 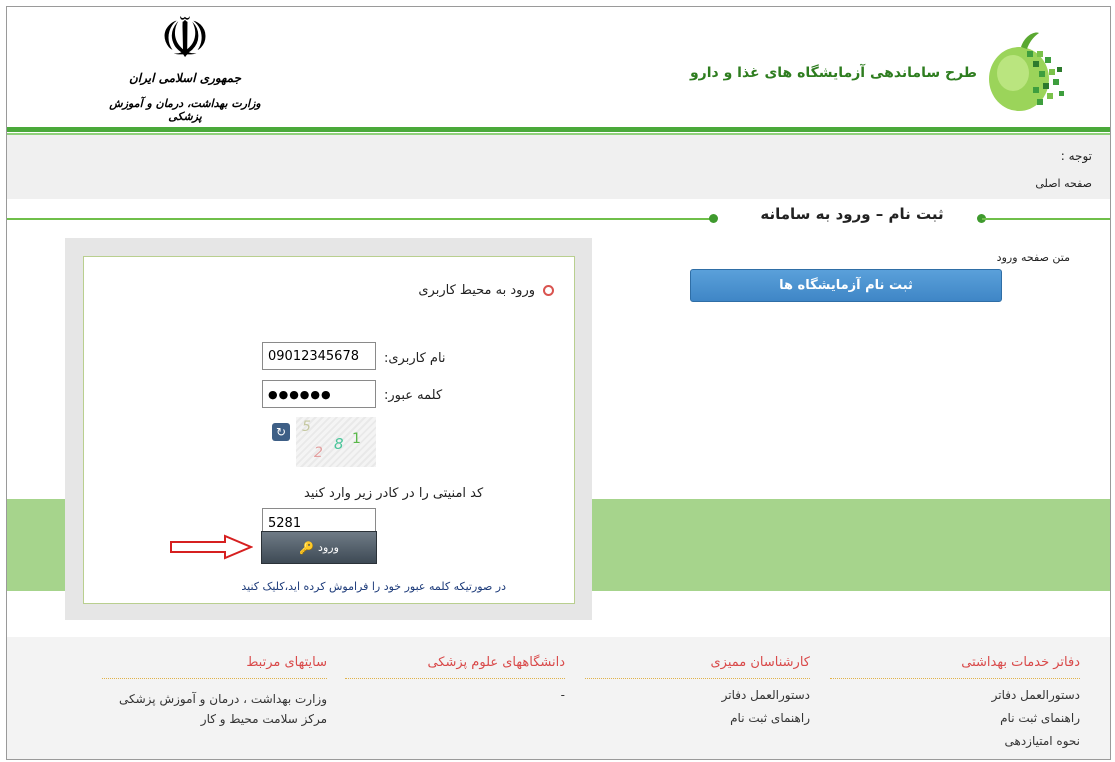 I want to click on login-submit-button: 🔑 ورود, so click(x=319, y=547).